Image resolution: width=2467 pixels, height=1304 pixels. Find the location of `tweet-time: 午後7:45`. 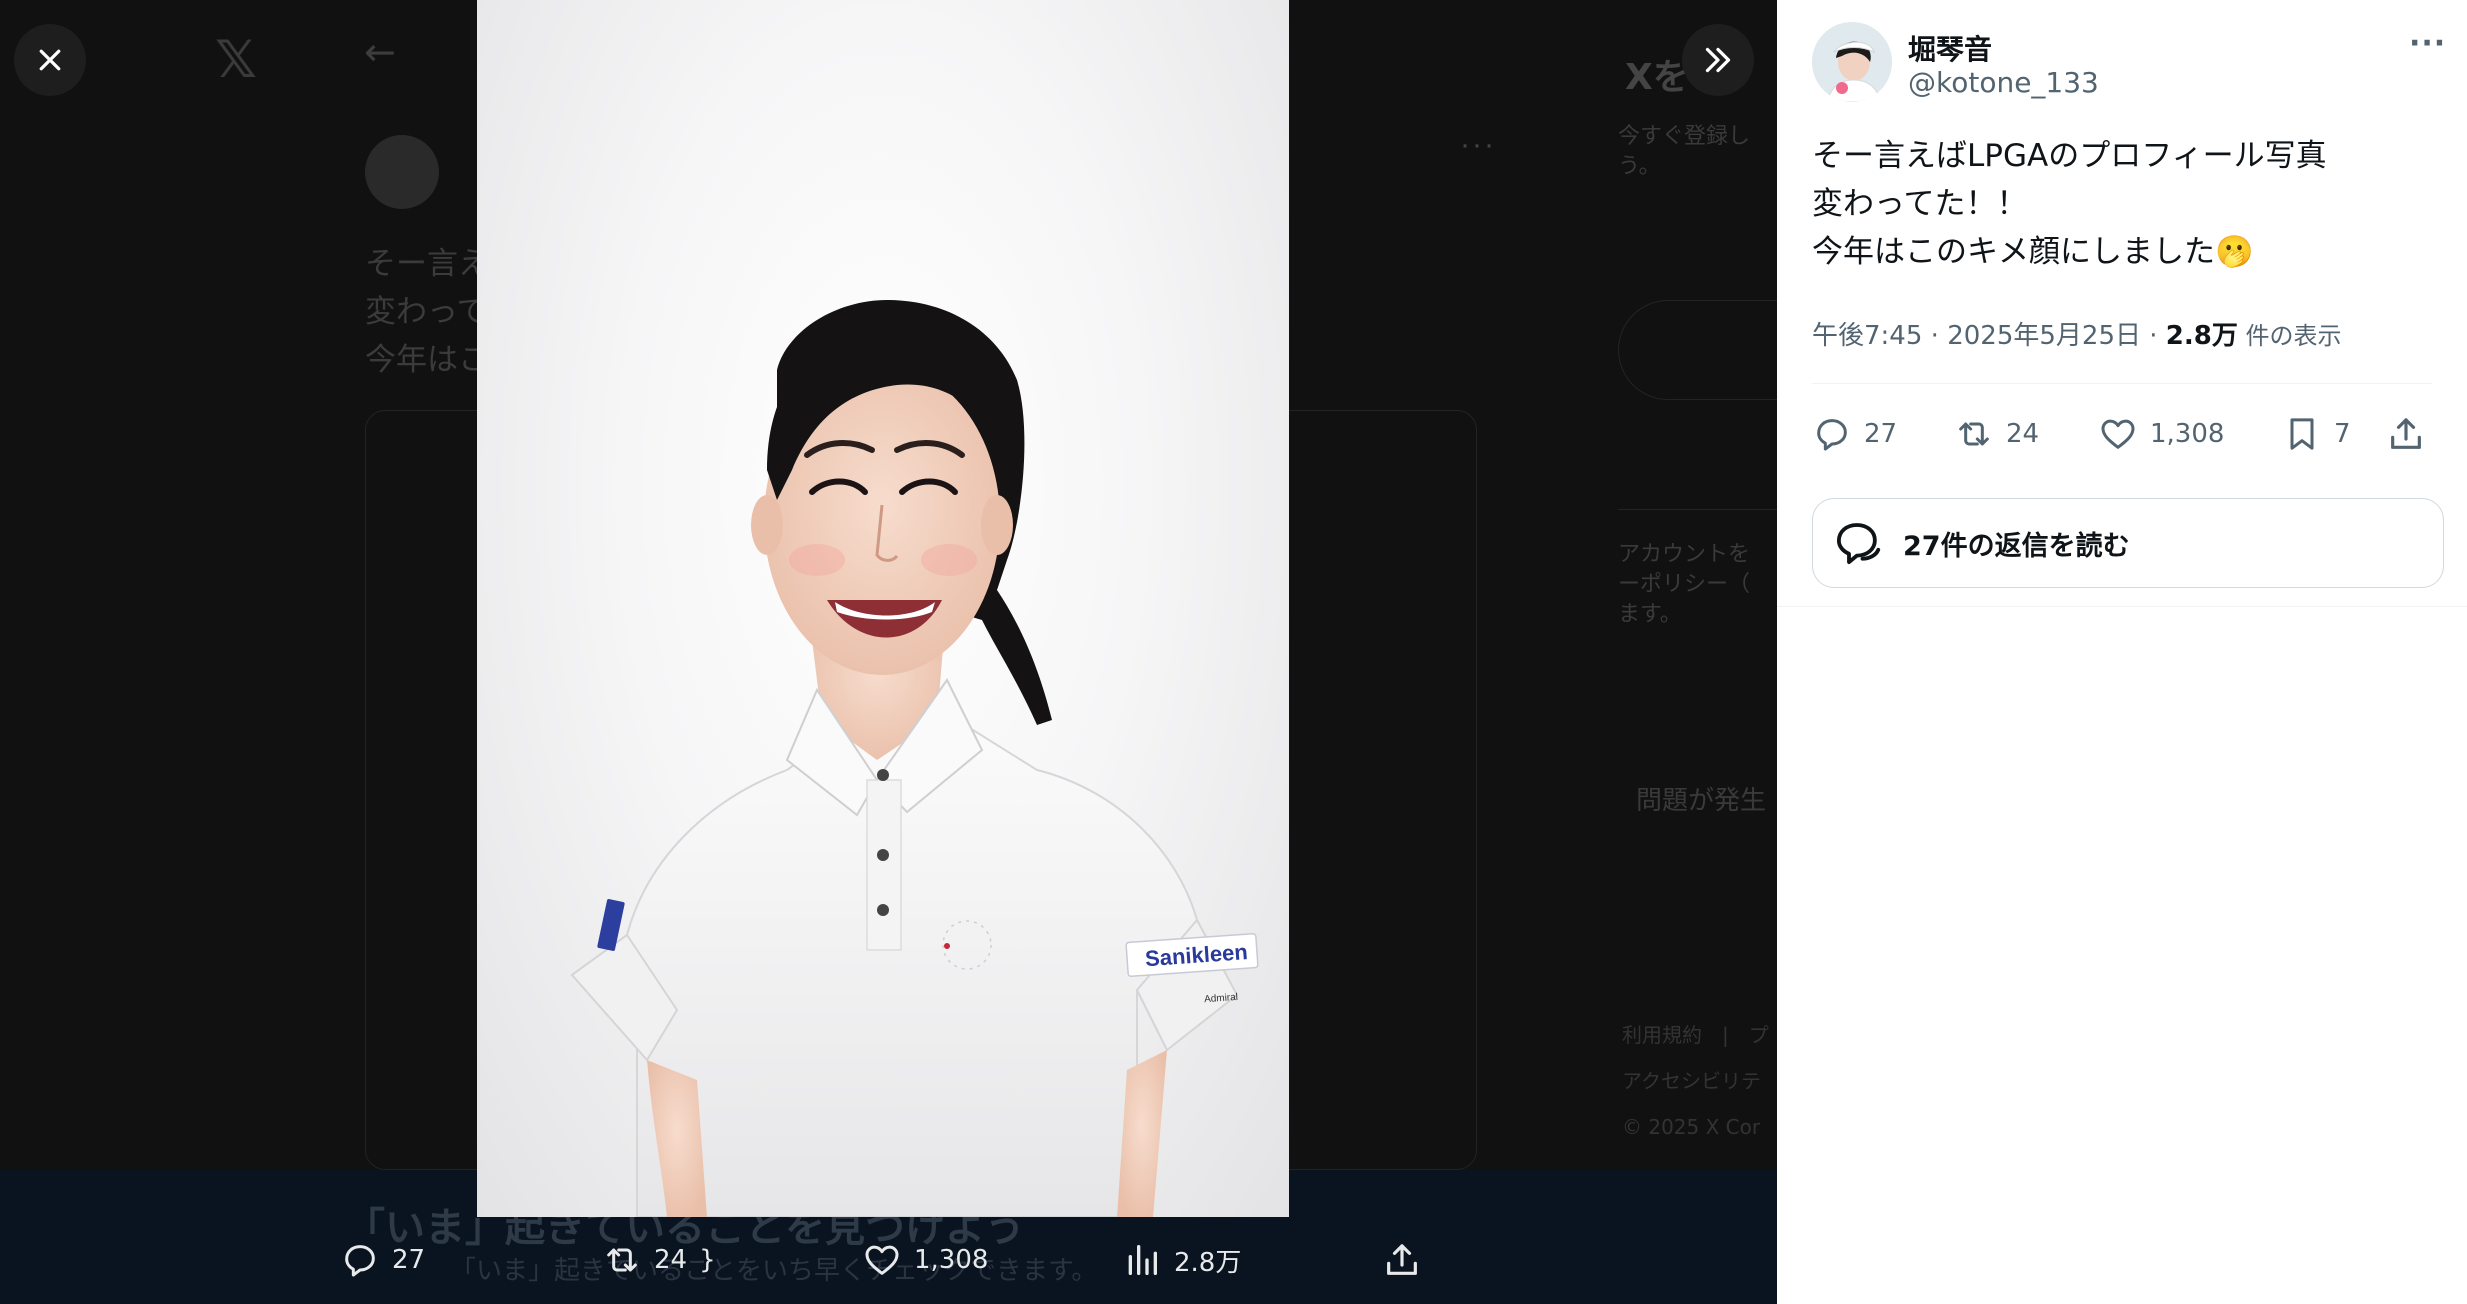

tweet-time: 午後7:45 is located at coordinates (1867, 336).